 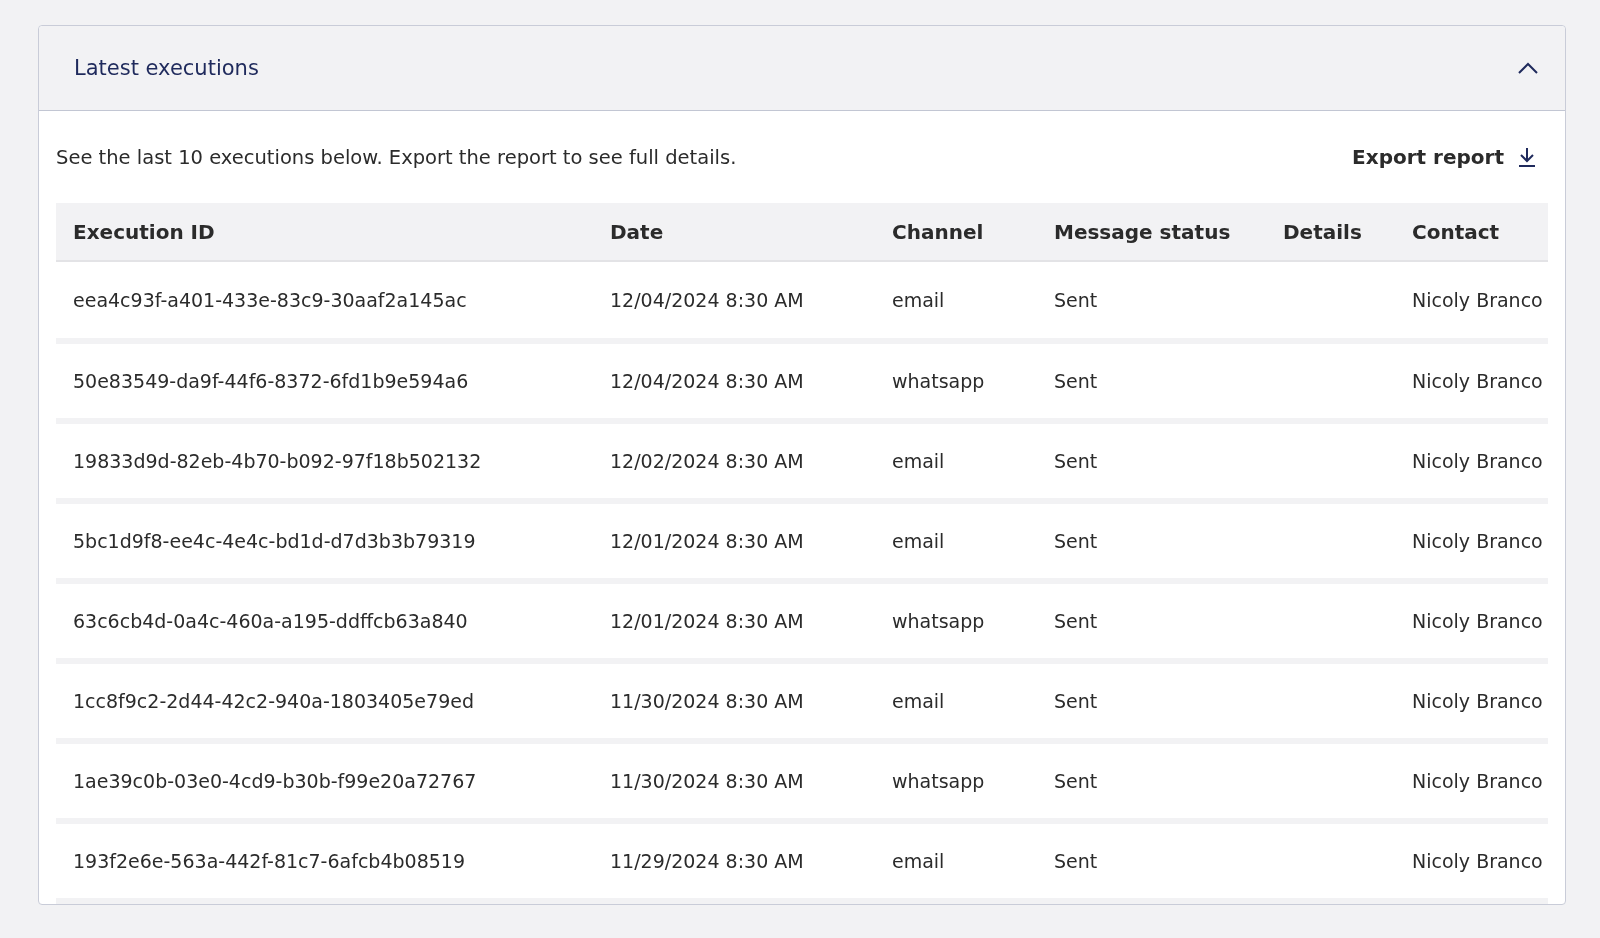 I want to click on column-header: Execution ID, so click(x=144, y=231).